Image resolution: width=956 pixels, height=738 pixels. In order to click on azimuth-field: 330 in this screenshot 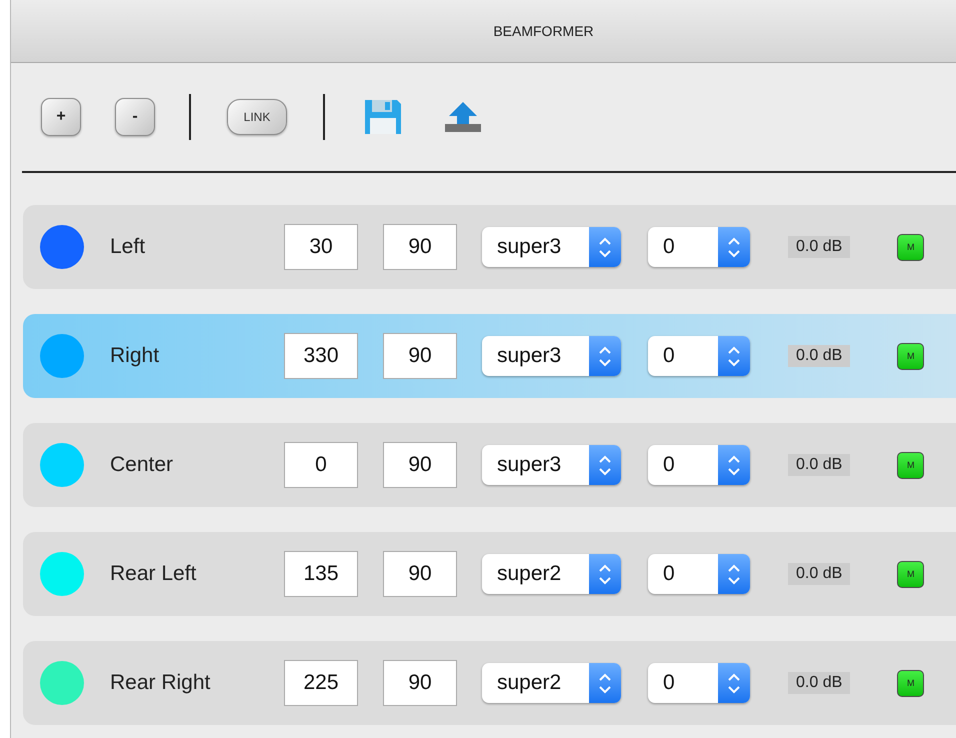, I will do `click(321, 356)`.